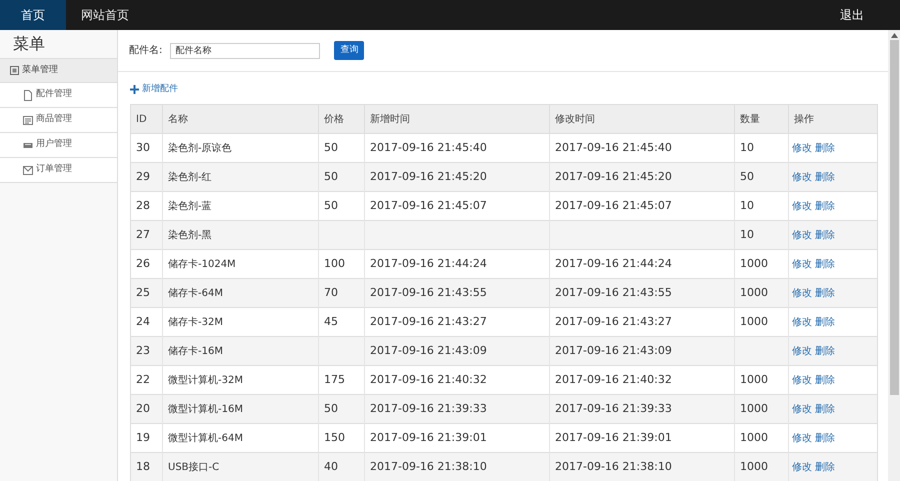  I want to click on nav-tab: 网站首页, so click(105, 15).